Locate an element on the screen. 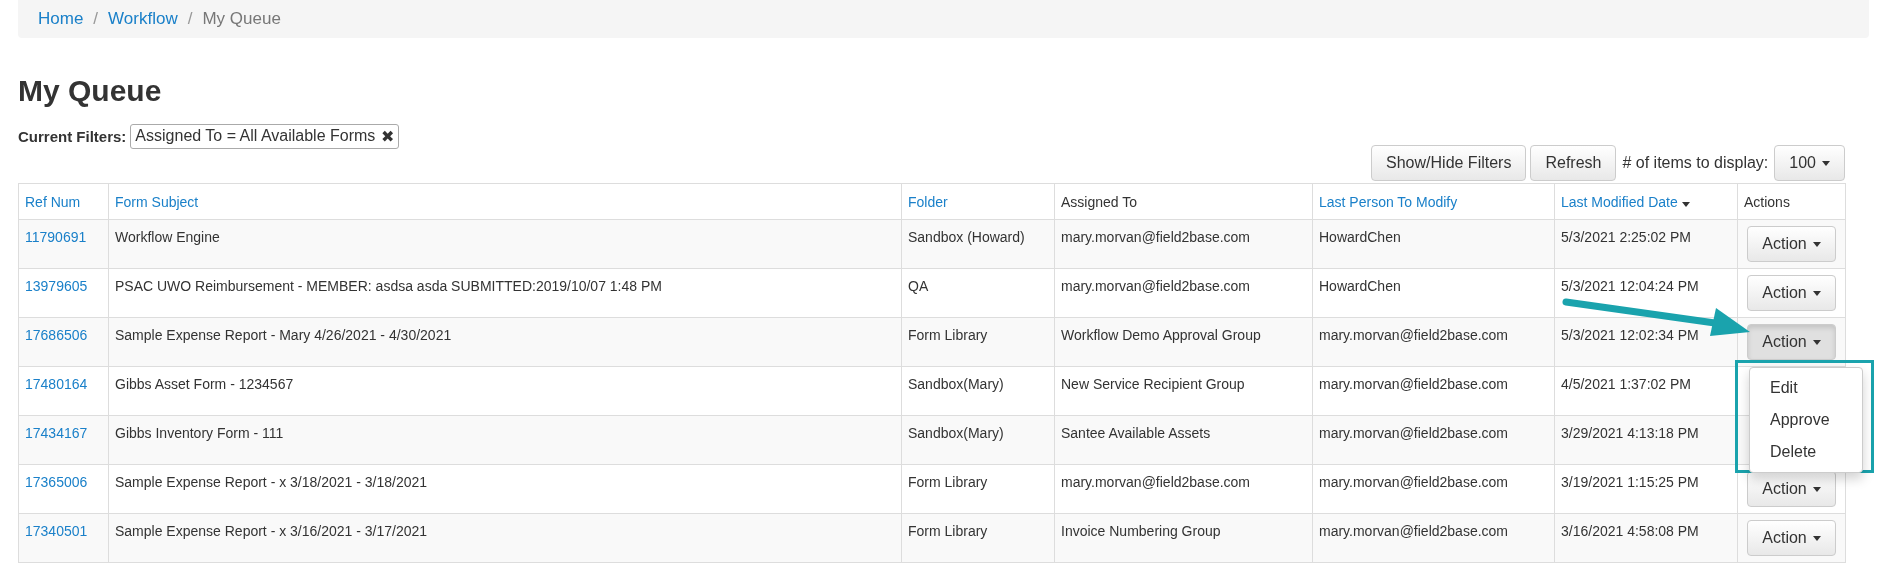  table-cell-text: 4/5/2021 1:37:02 PM is located at coordinates (1626, 383).